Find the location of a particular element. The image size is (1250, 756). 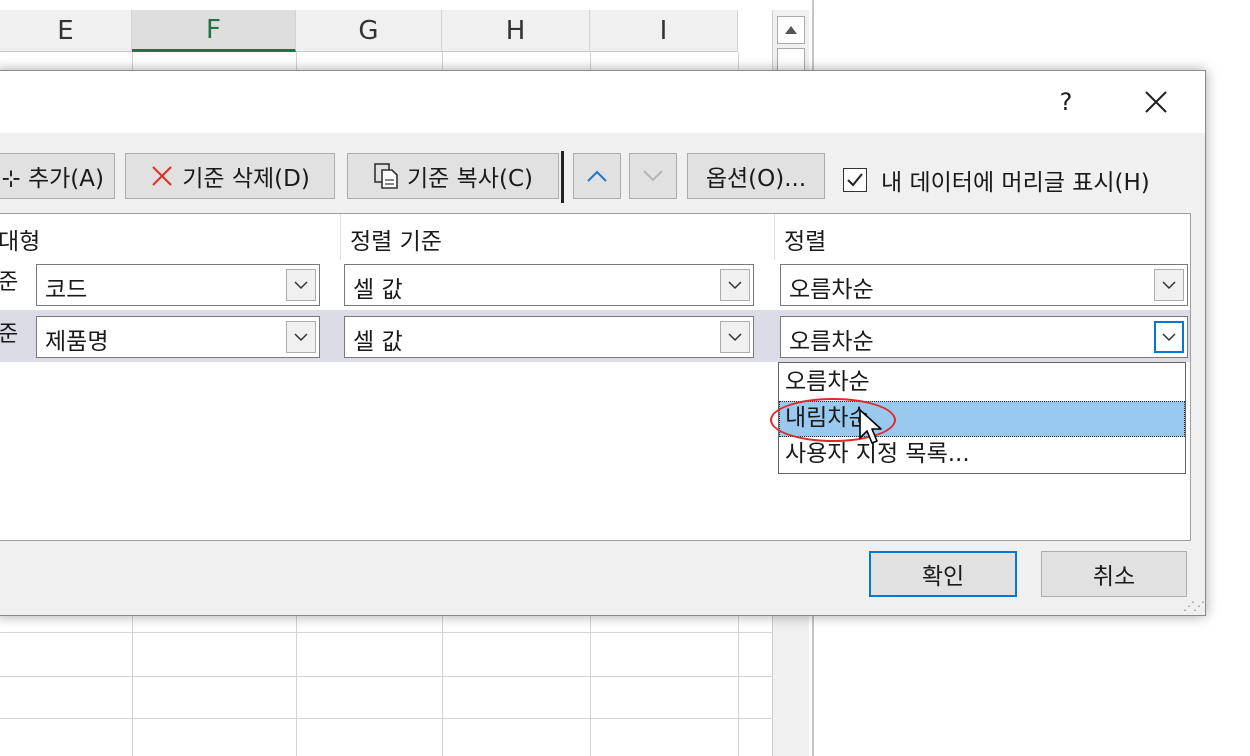

resize-grip-icon: ⋰⋰ is located at coordinates (1194, 606).